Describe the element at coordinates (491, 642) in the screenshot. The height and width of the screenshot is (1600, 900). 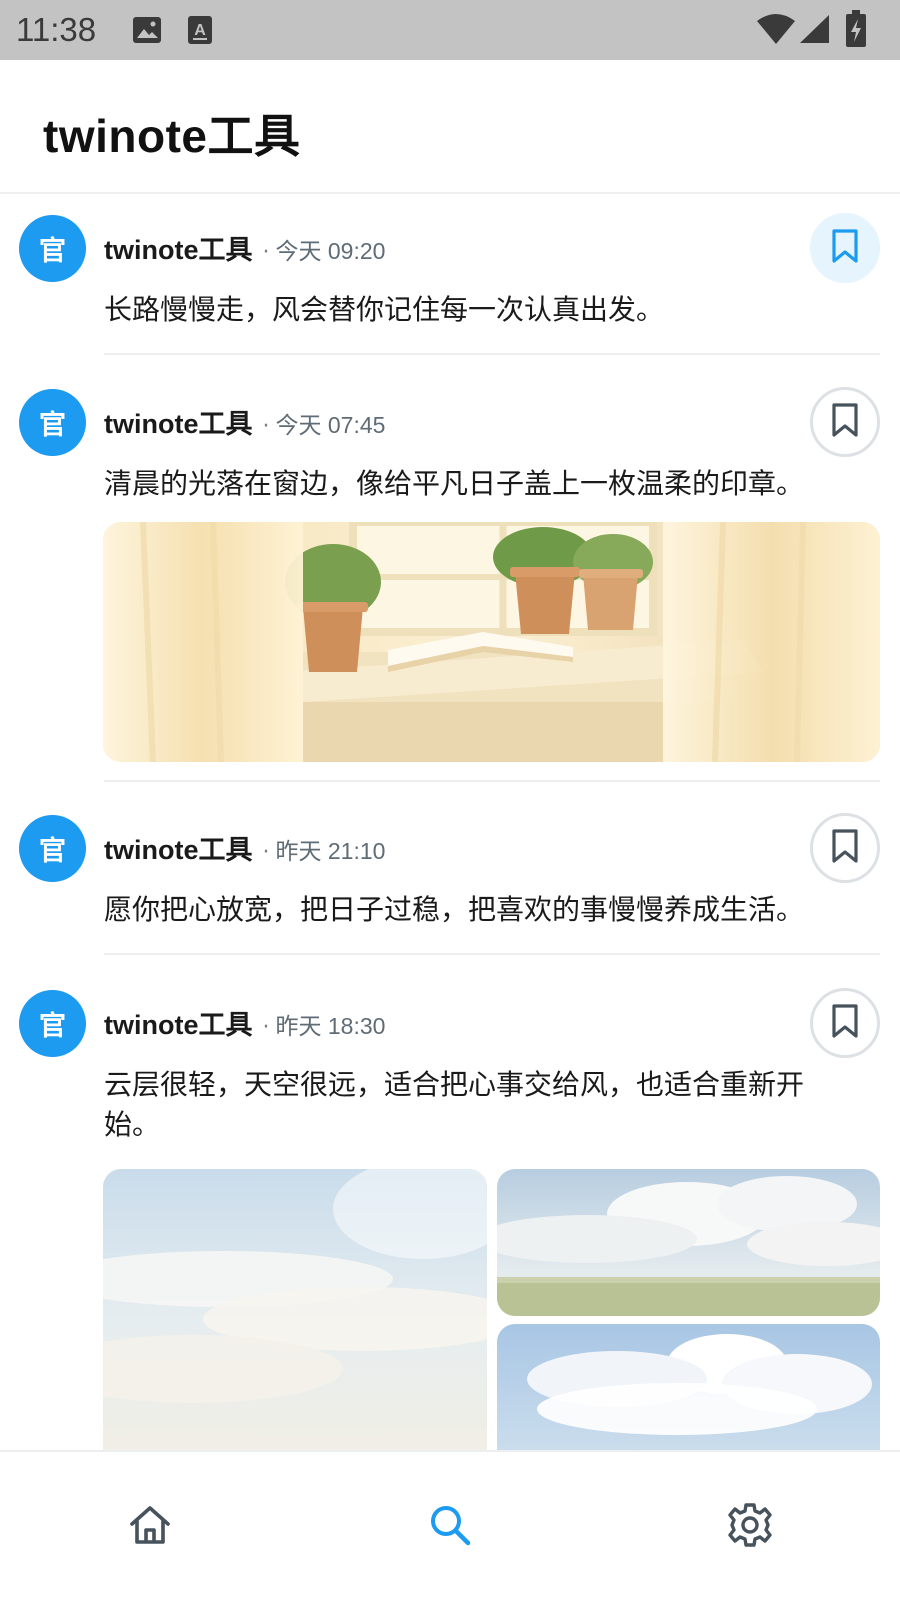
I see `post-image-windowsill` at that location.